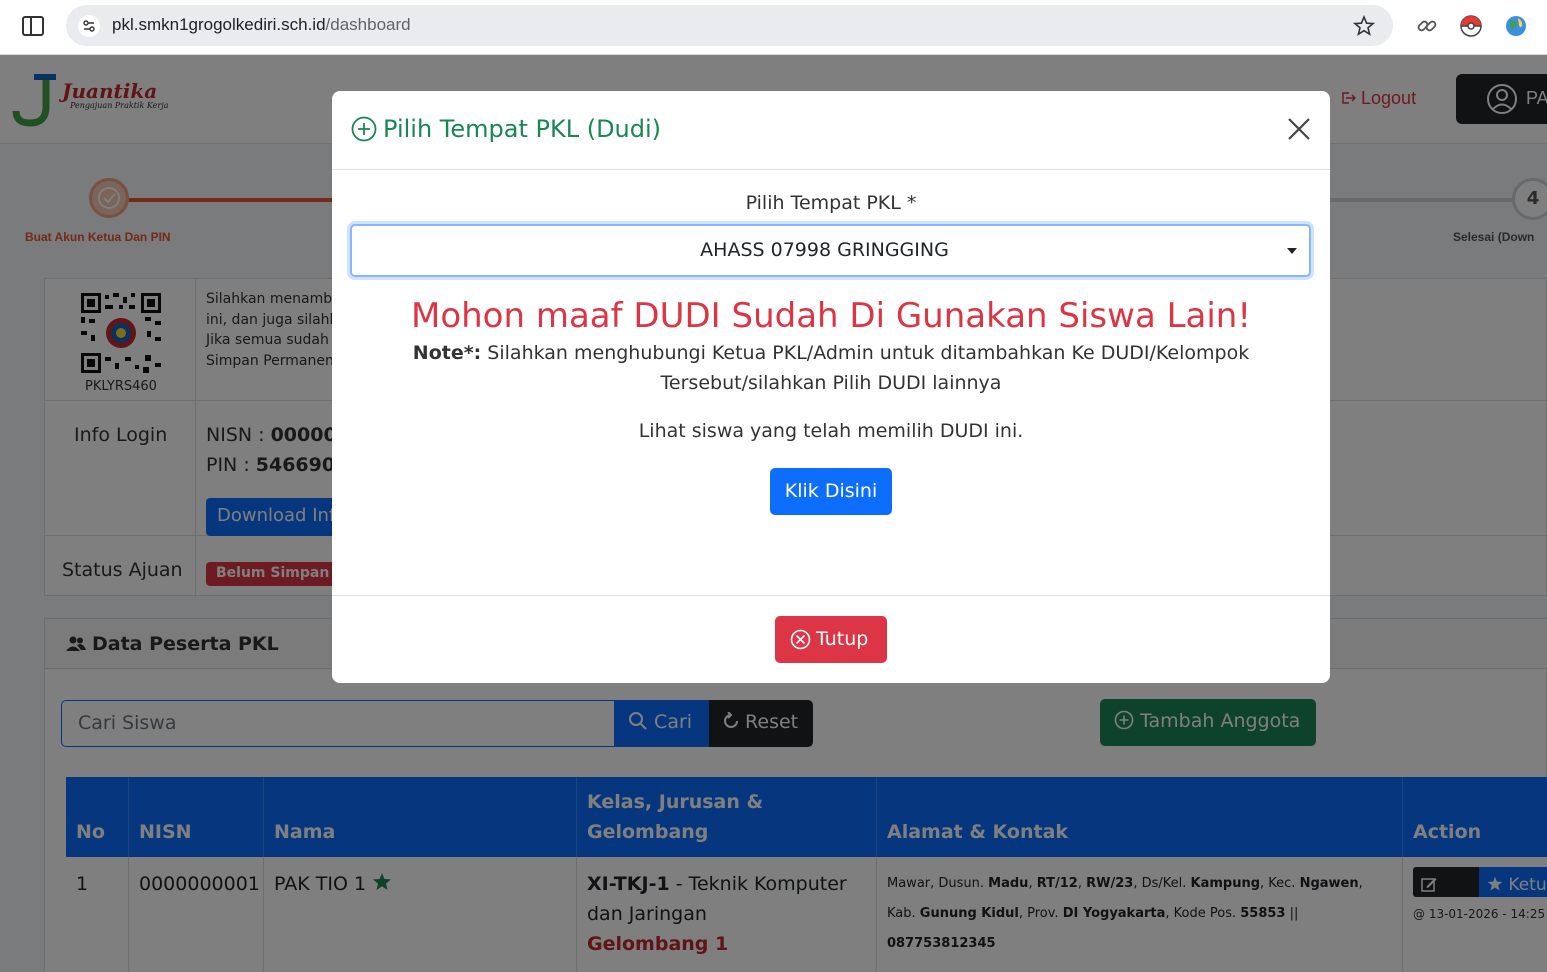 The width and height of the screenshot is (1547, 972). What do you see at coordinates (33, 26) in the screenshot?
I see `sidebar-toggle-icon` at bounding box center [33, 26].